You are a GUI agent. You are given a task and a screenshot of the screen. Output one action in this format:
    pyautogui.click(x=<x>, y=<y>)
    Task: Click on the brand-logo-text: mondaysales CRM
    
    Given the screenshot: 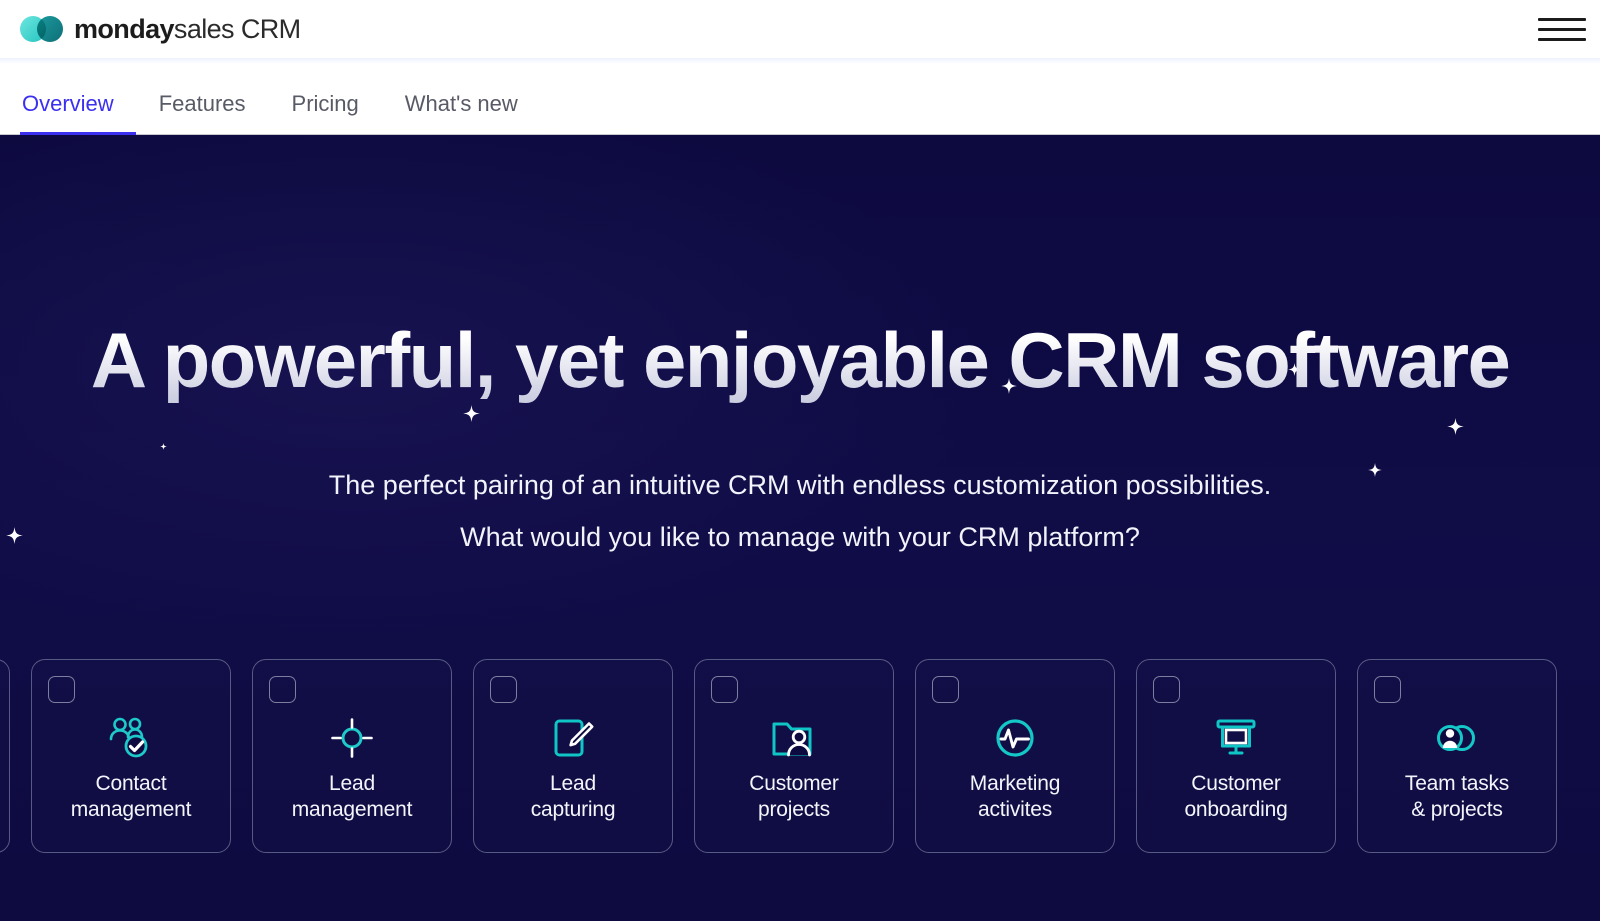 What is the action you would take?
    pyautogui.click(x=187, y=29)
    